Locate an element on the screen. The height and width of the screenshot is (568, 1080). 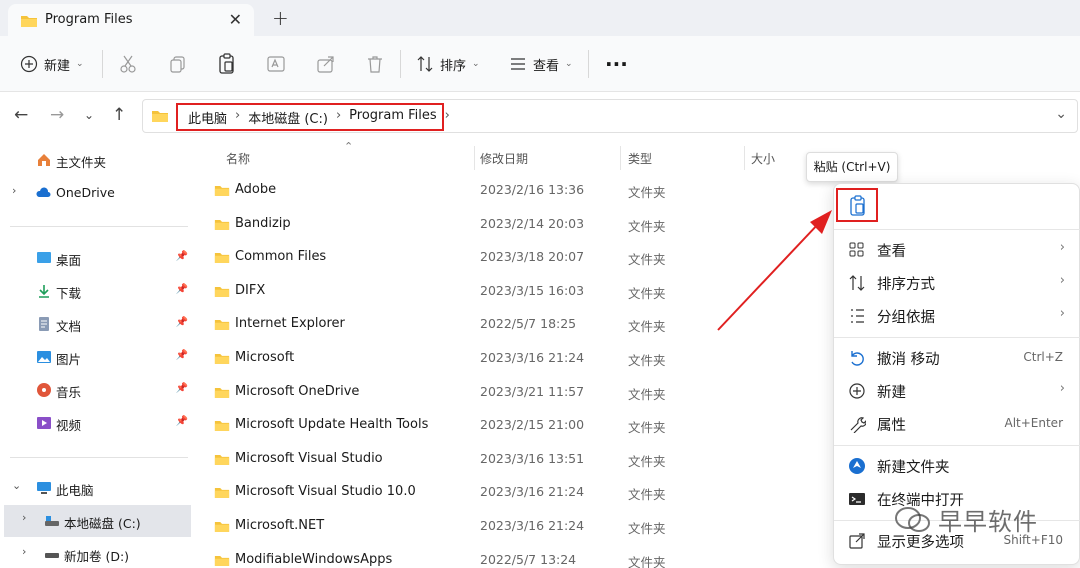
file-date: 2023/2/16 13:36 is located at coordinates (532, 189).